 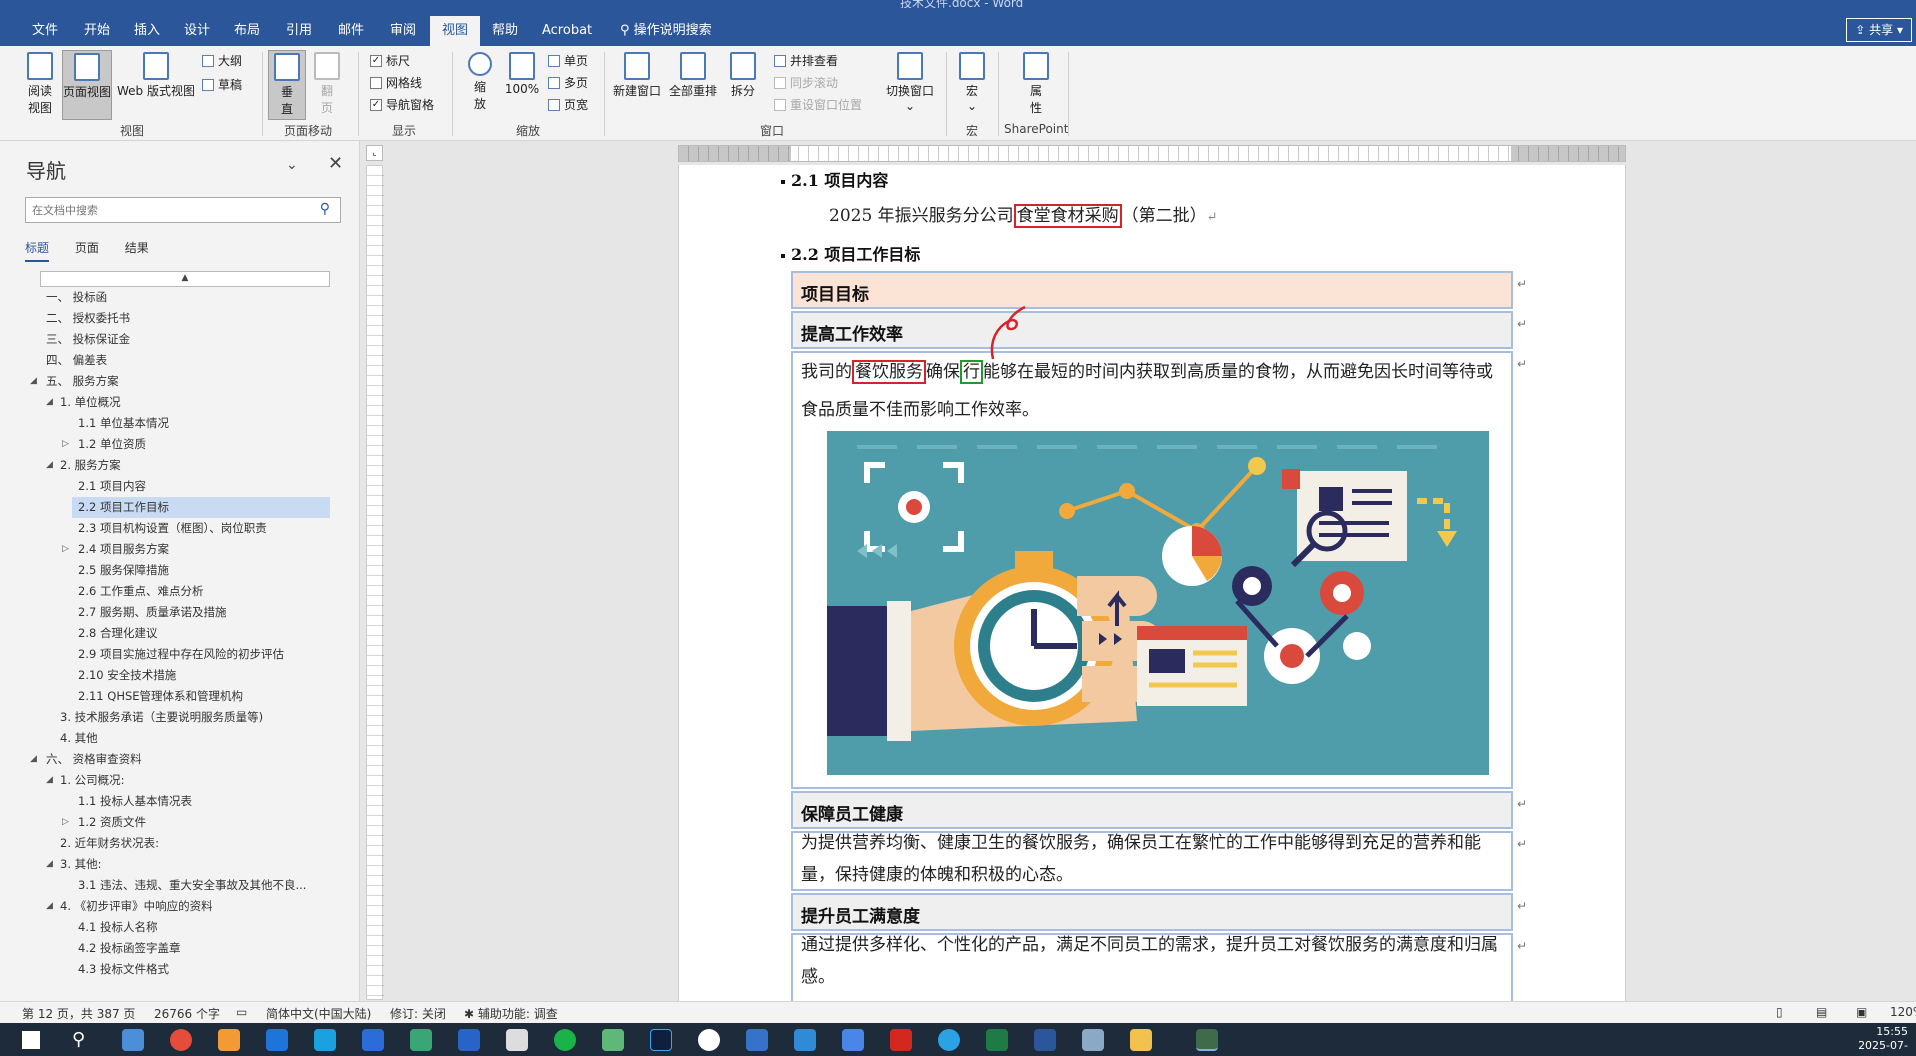 What do you see at coordinates (1861, 1012) in the screenshot?
I see `web-layout-view-icon: ▣` at bounding box center [1861, 1012].